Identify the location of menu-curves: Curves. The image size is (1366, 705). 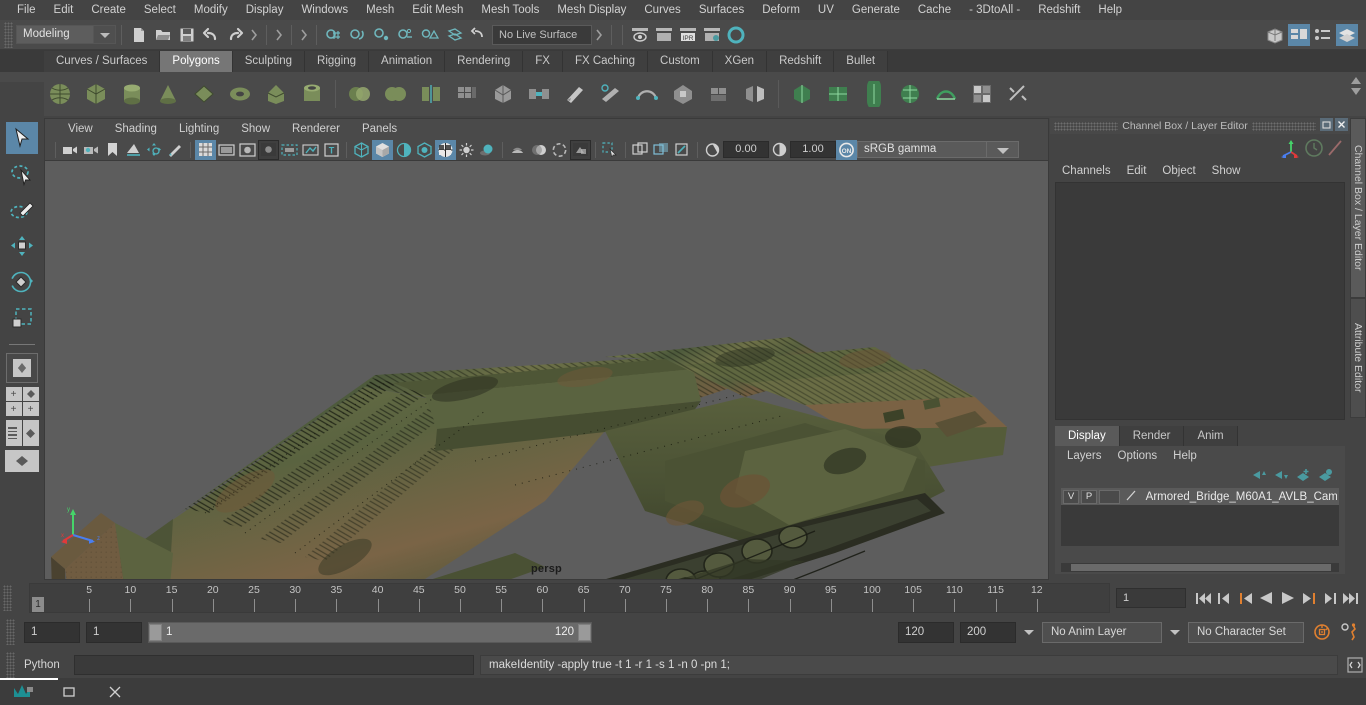
(662, 10).